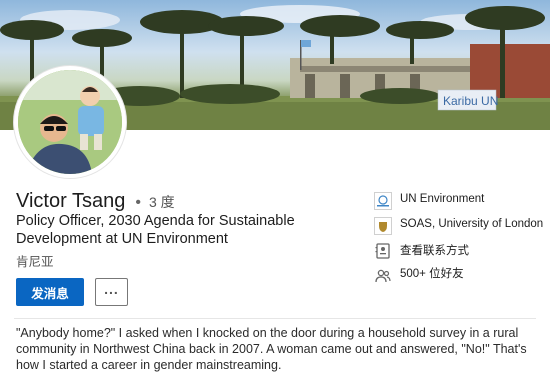 Image resolution: width=550 pixels, height=386 pixels. Describe the element at coordinates (35, 262) in the screenshot. I see `profile-location: 肯尼亚` at that location.